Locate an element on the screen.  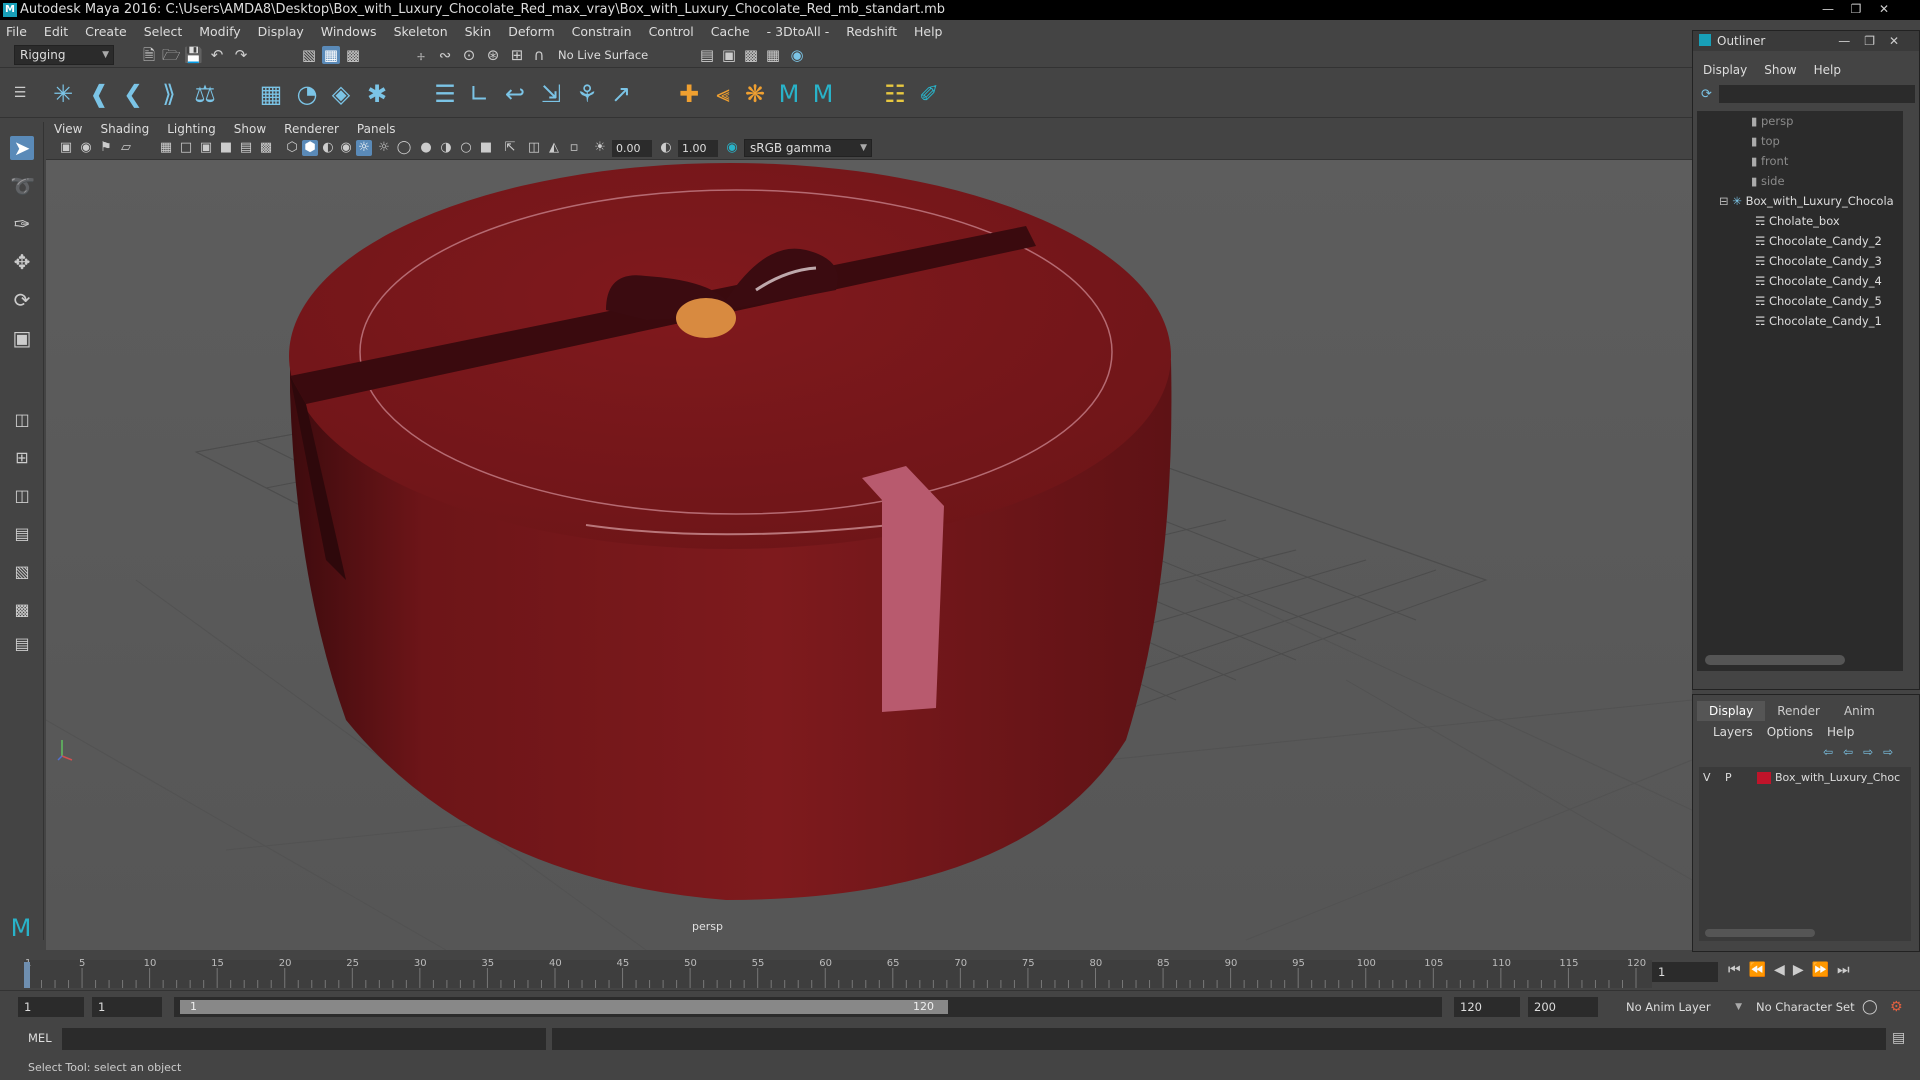
go-to-start-icon: ⏮ is located at coordinates (1738, 970).